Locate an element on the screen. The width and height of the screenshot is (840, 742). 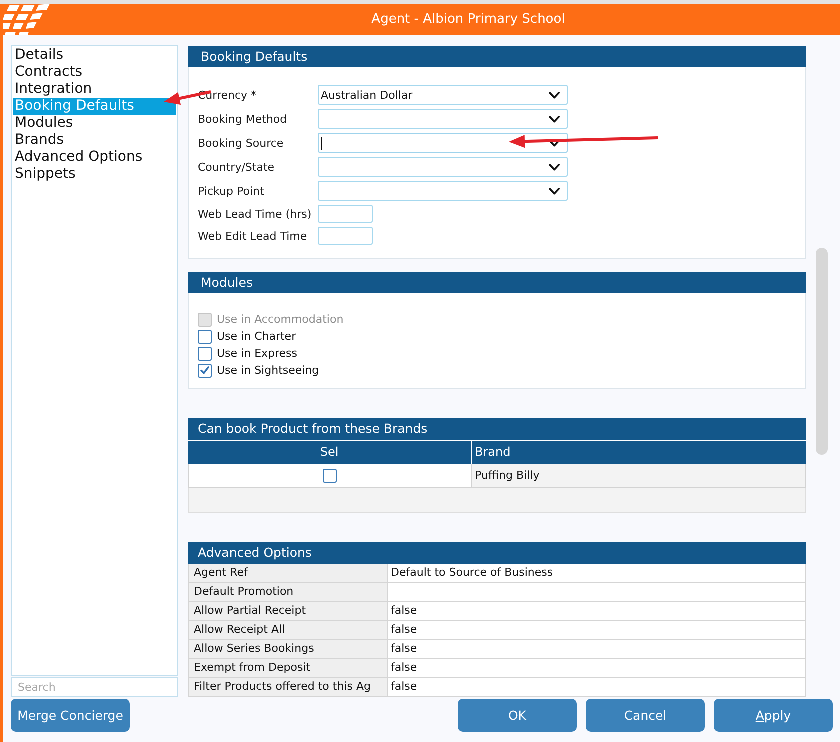
checkmark-icon is located at coordinates (205, 370).